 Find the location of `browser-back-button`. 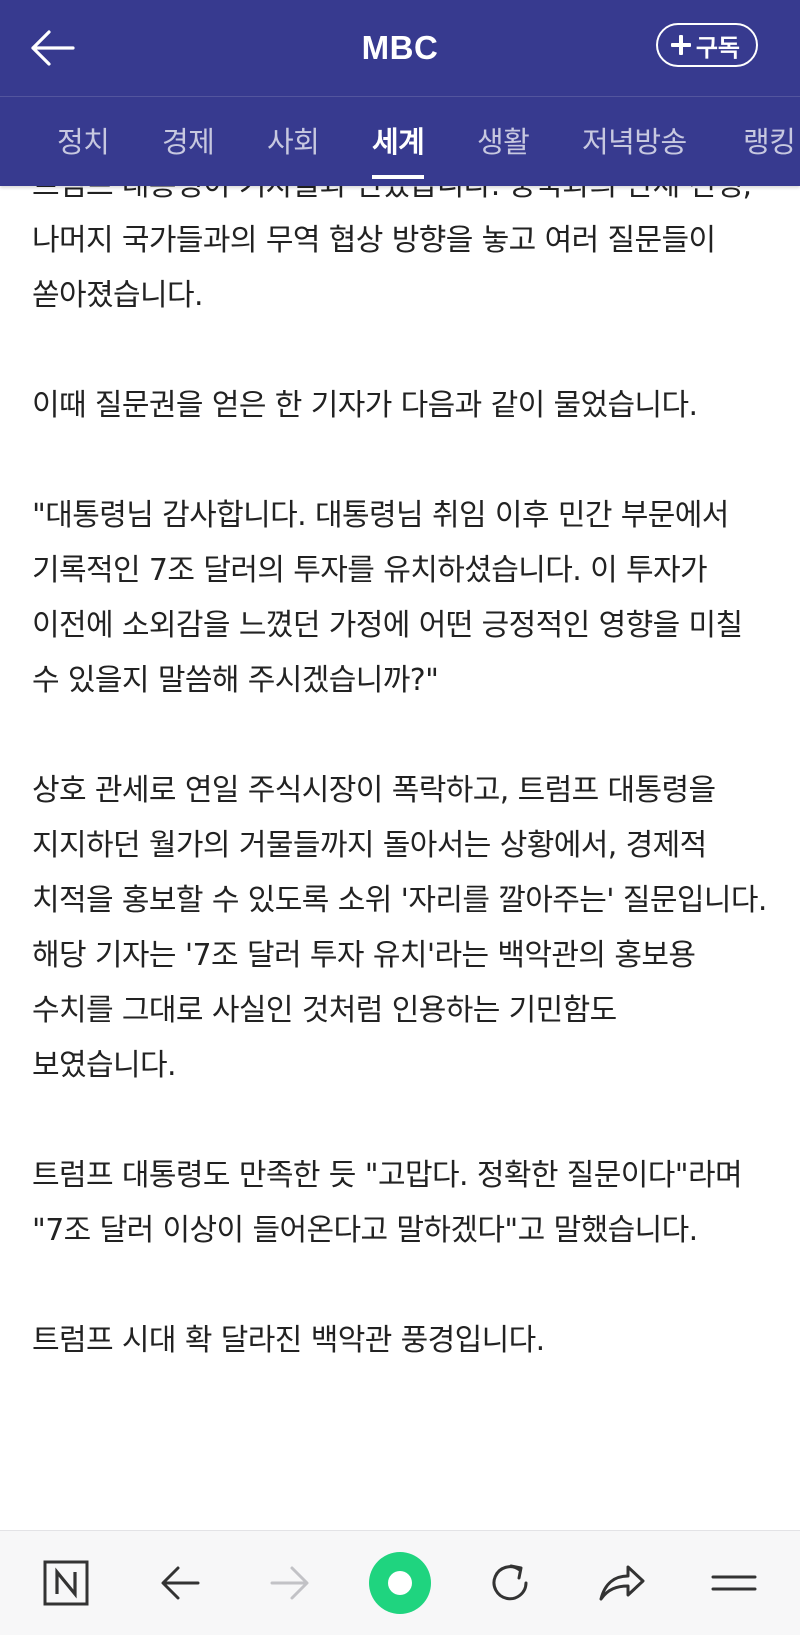

browser-back-button is located at coordinates (180, 1583).